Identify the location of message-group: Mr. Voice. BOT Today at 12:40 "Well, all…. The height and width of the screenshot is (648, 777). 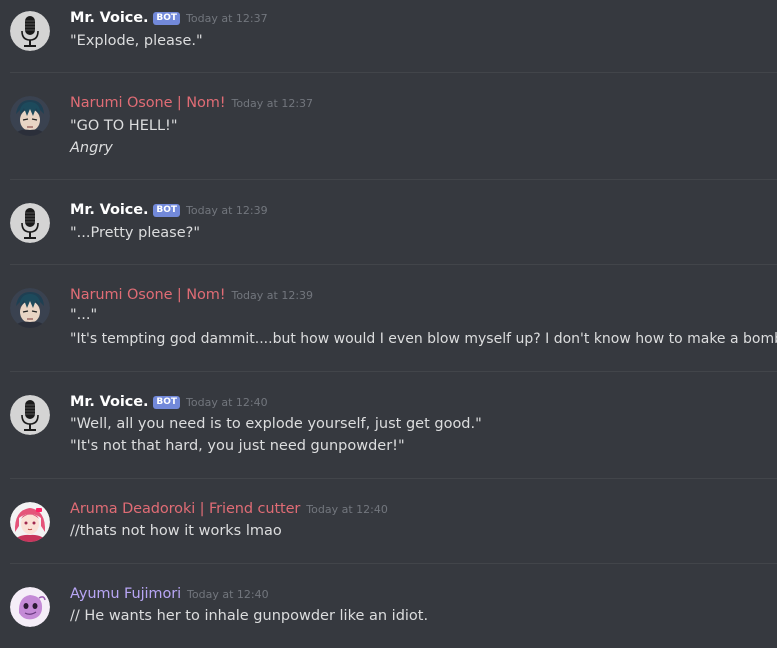
(388, 427).